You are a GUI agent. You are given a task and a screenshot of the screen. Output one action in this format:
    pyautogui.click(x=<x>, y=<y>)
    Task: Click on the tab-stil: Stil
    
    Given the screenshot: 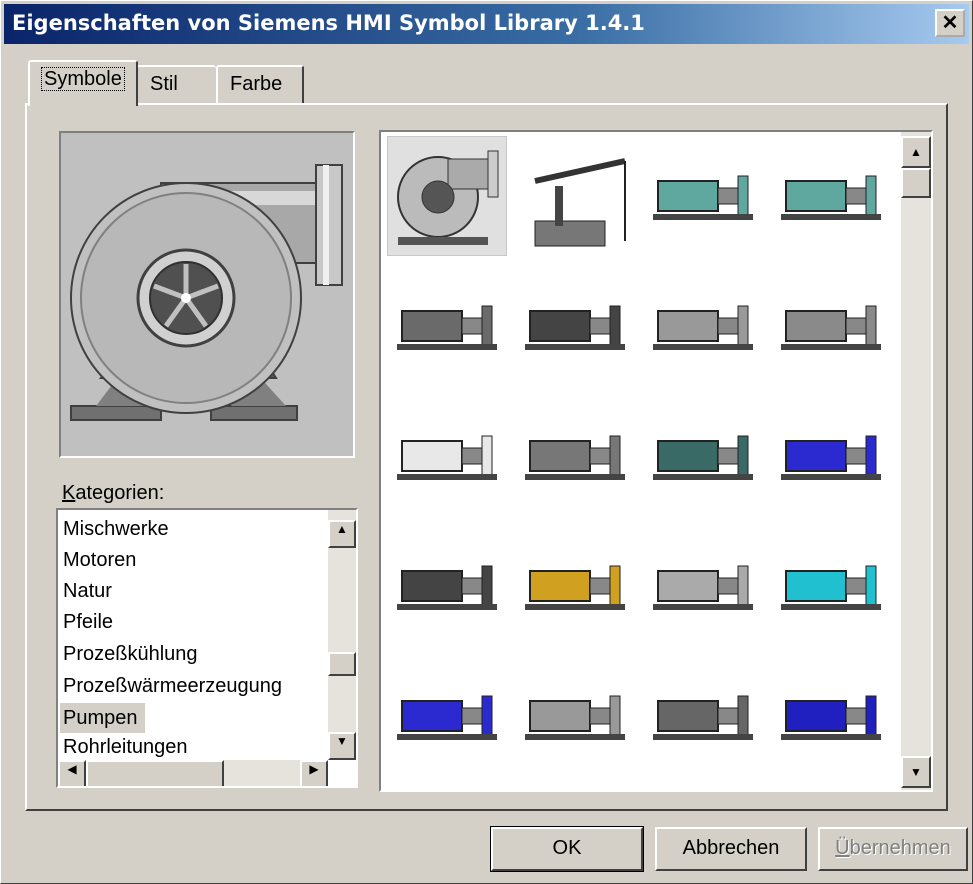 What is the action you would take?
    pyautogui.click(x=176, y=84)
    